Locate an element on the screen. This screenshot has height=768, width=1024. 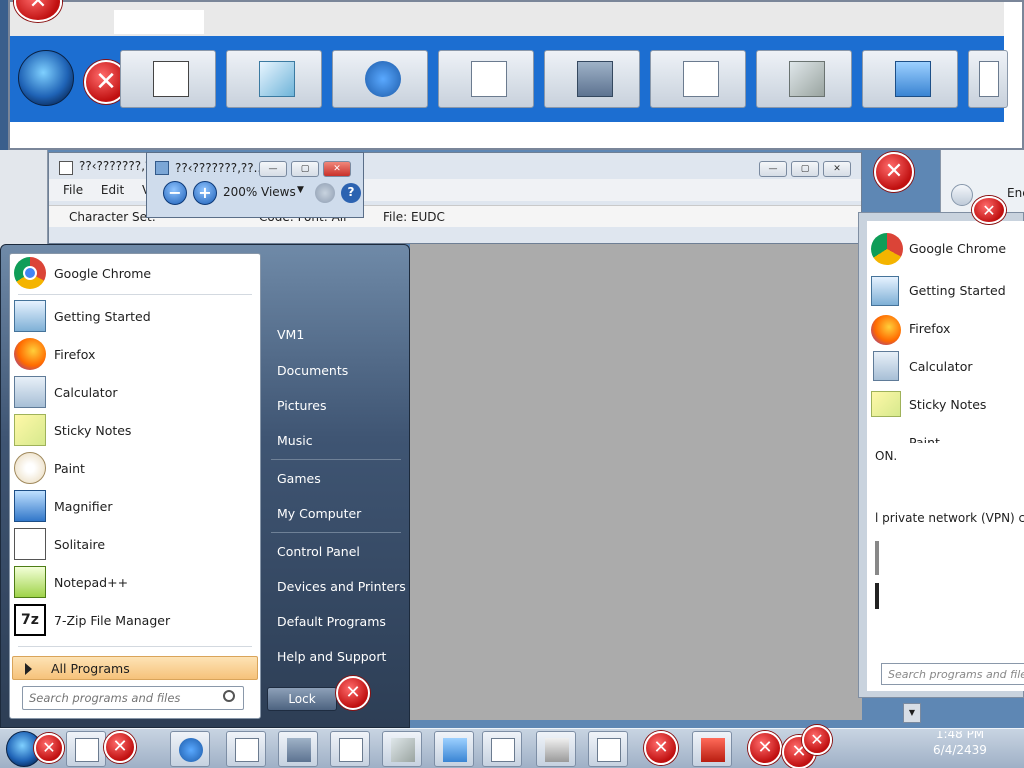
secondary-program-paint: Paint is located at coordinates (924, 439).